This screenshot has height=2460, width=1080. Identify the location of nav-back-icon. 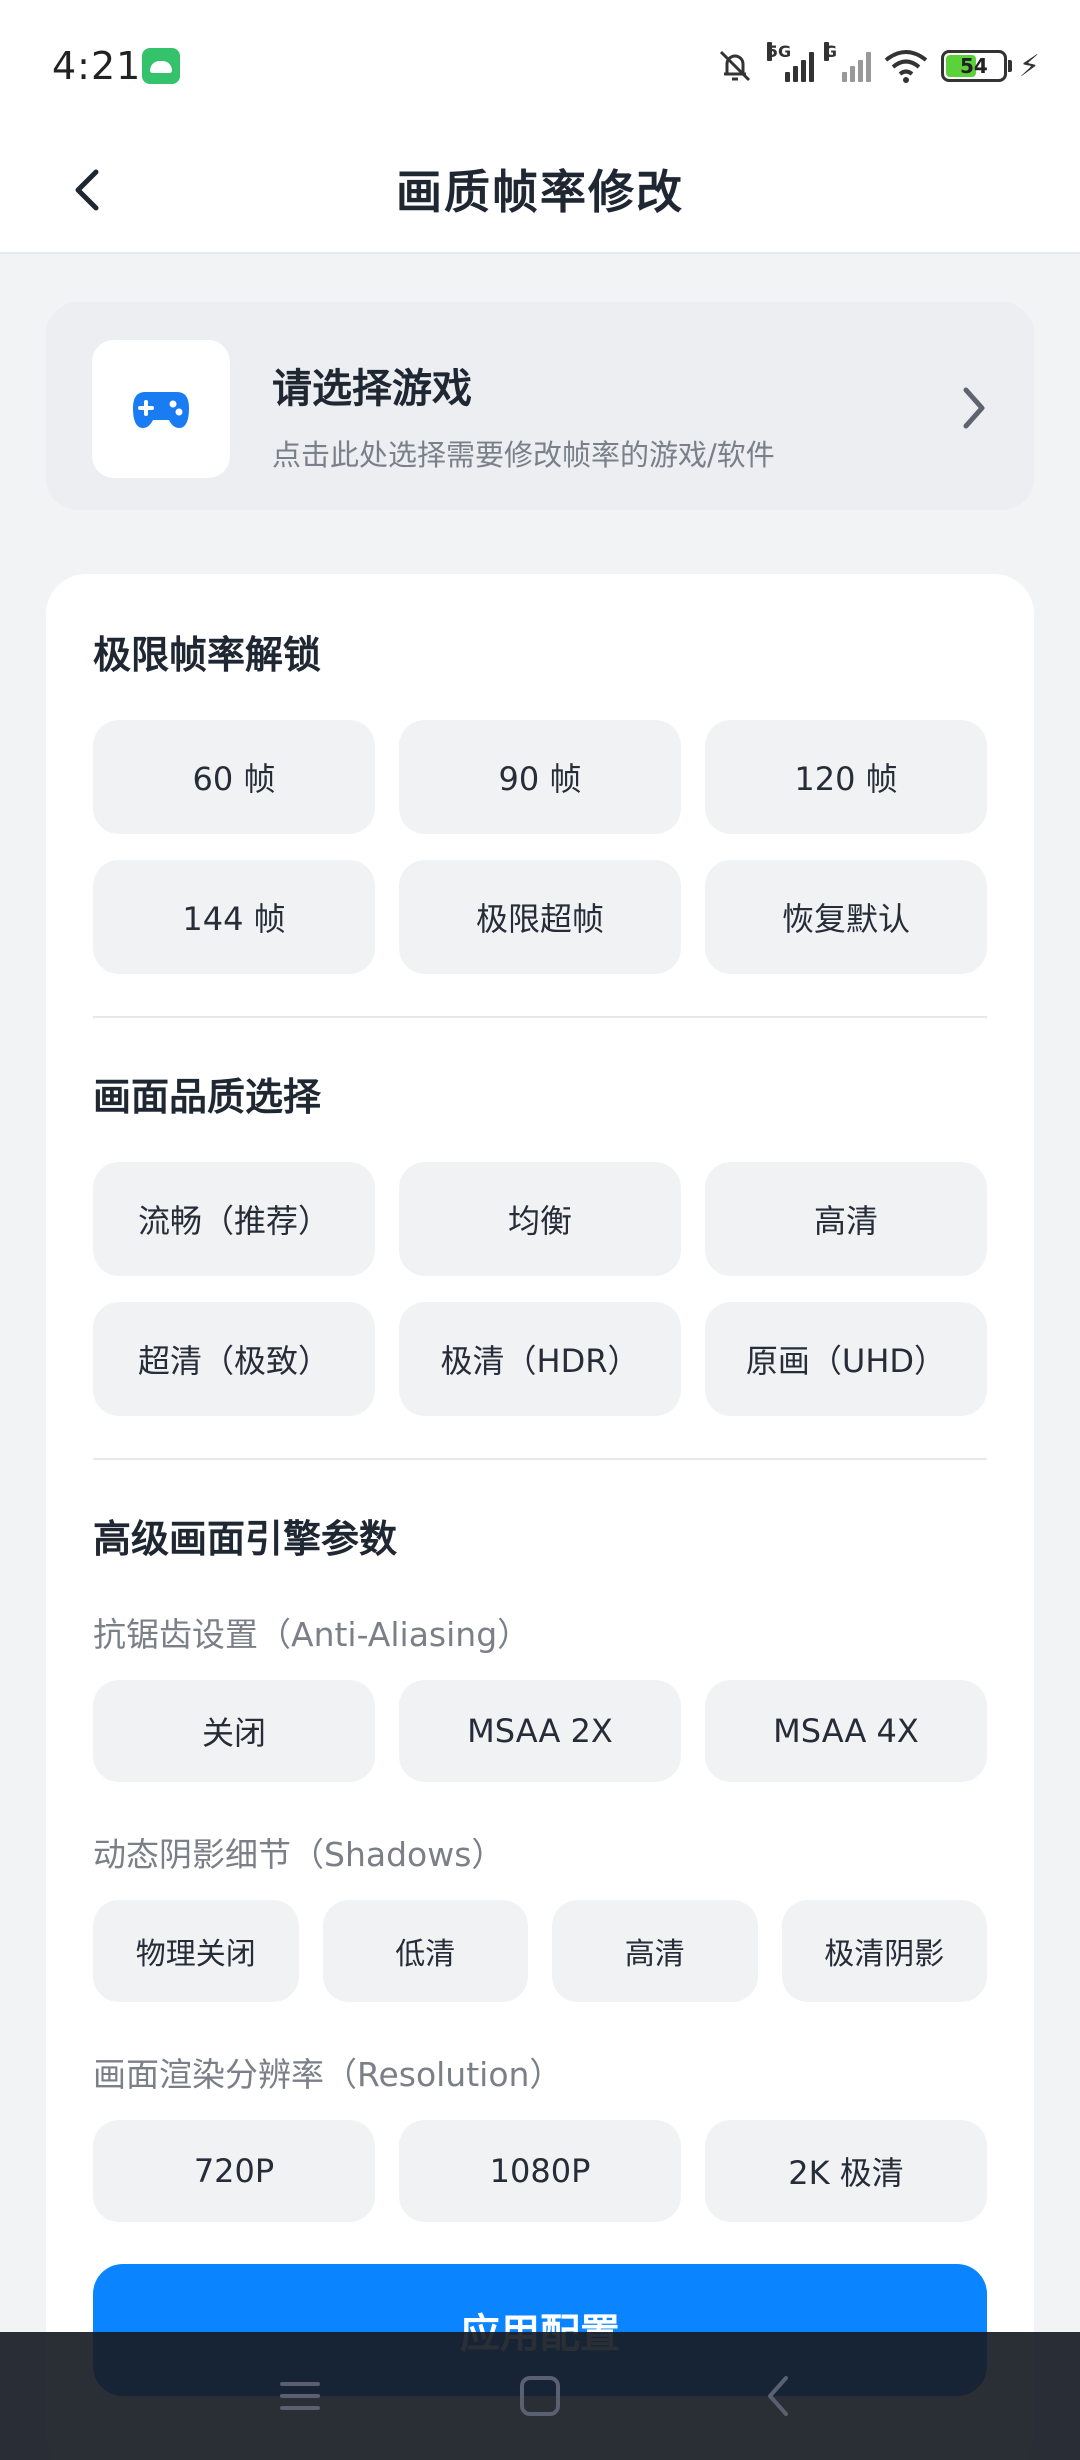
(778, 2396).